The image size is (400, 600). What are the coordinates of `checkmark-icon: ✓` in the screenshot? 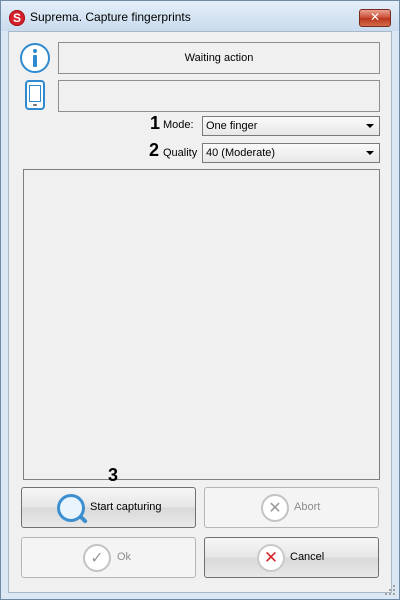 It's located at (97, 558).